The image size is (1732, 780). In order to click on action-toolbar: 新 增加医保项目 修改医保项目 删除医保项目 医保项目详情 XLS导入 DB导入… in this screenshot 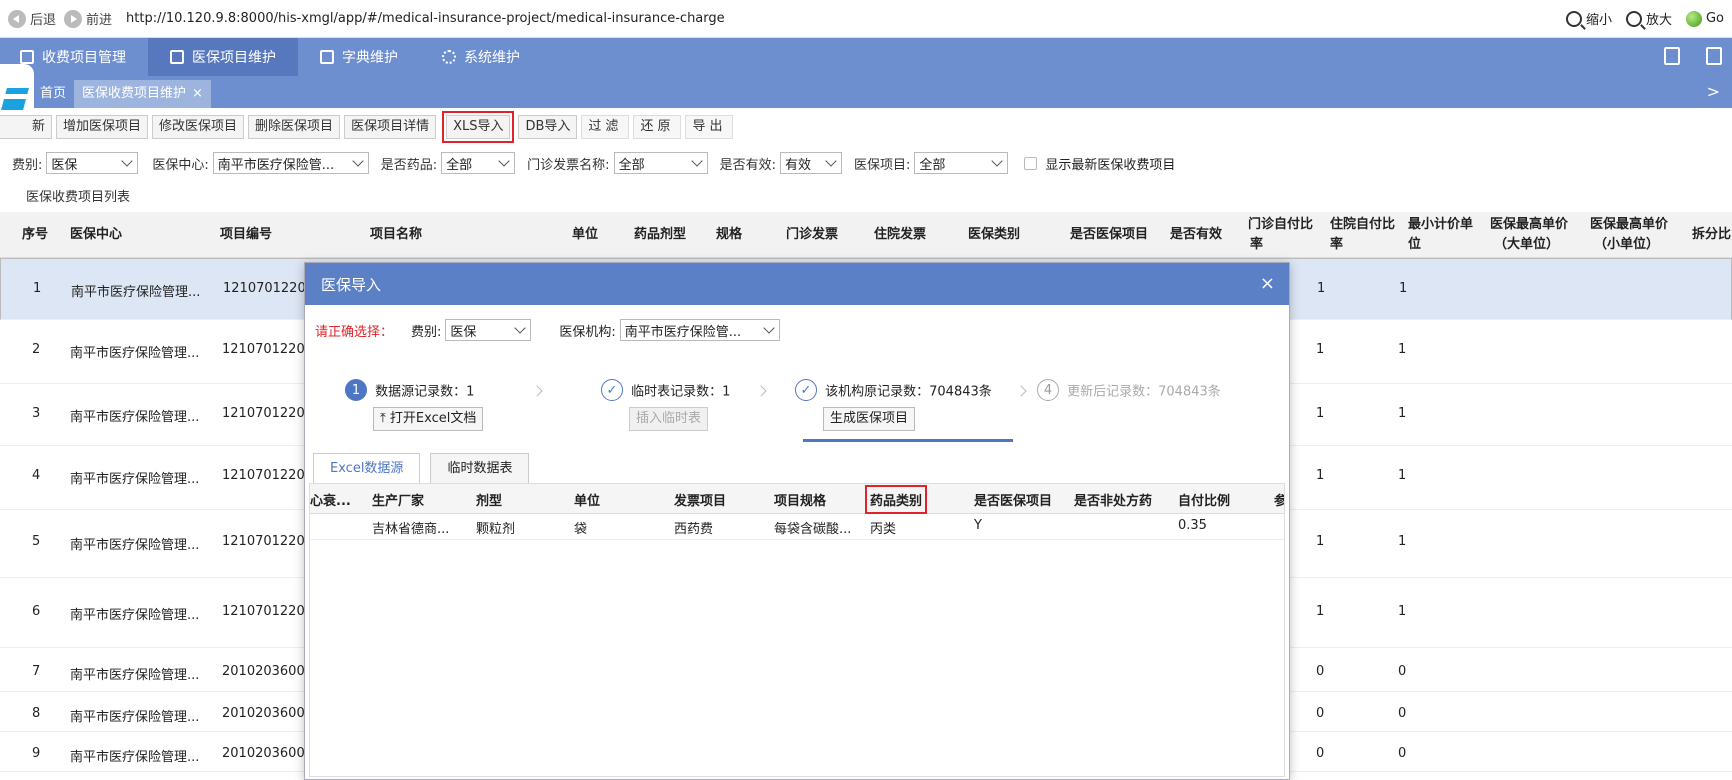, I will do `click(866, 127)`.